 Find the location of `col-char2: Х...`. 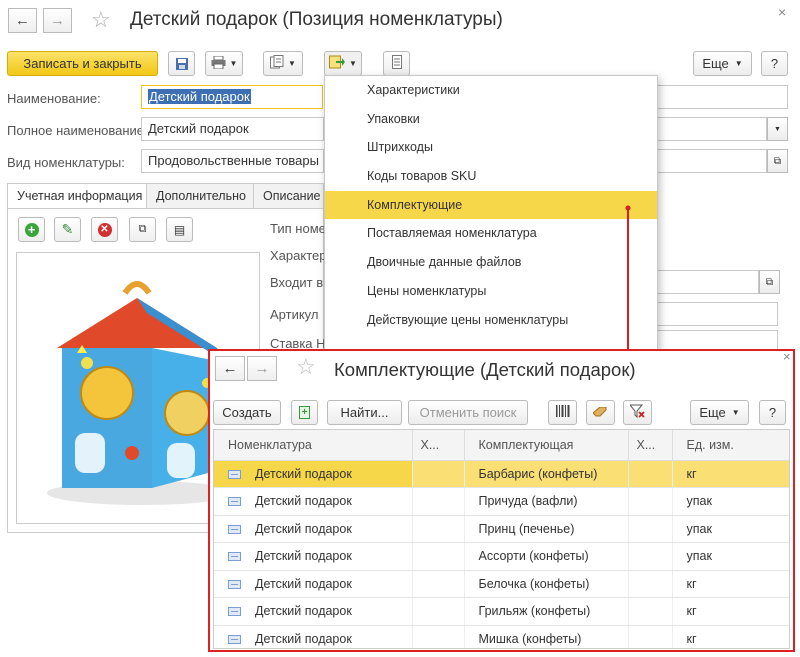

col-char2: Х... is located at coordinates (650, 445).